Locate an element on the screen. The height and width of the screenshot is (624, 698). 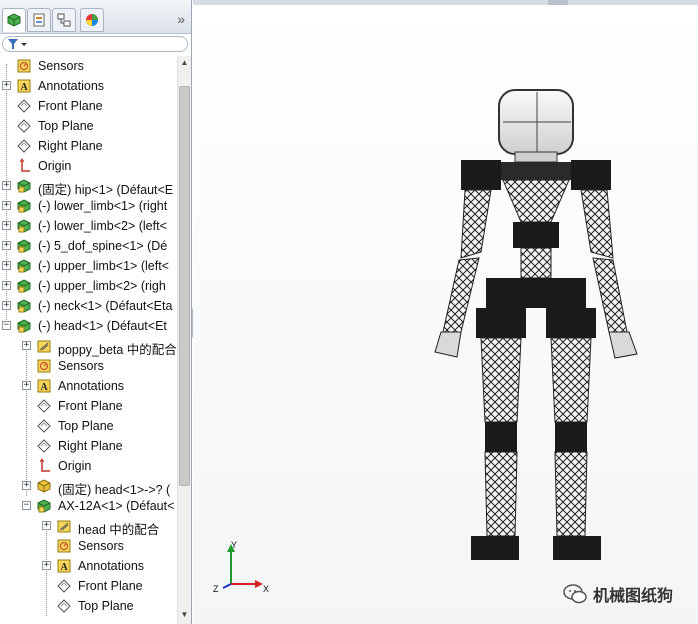
tree-item-label: (-) lower_limb<2> (left< is located at coordinates (102, 226).